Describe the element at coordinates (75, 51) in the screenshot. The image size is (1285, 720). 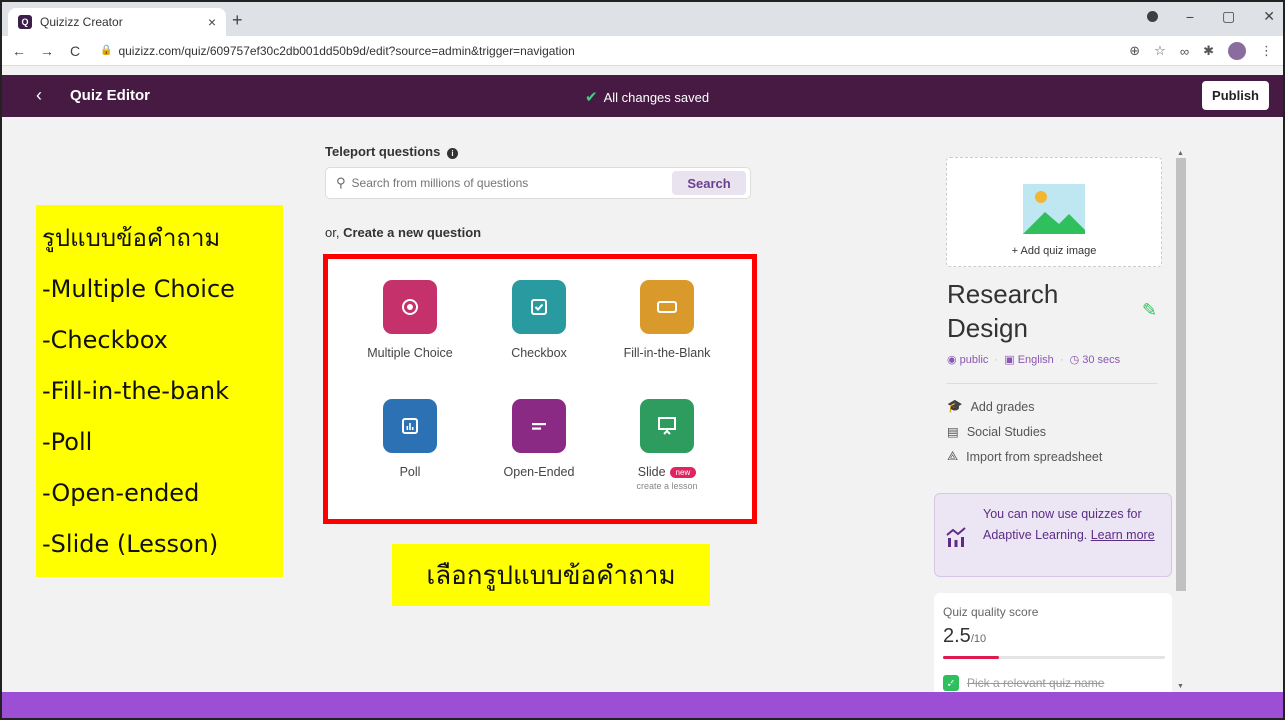
I see `reload-icon: C` at that location.